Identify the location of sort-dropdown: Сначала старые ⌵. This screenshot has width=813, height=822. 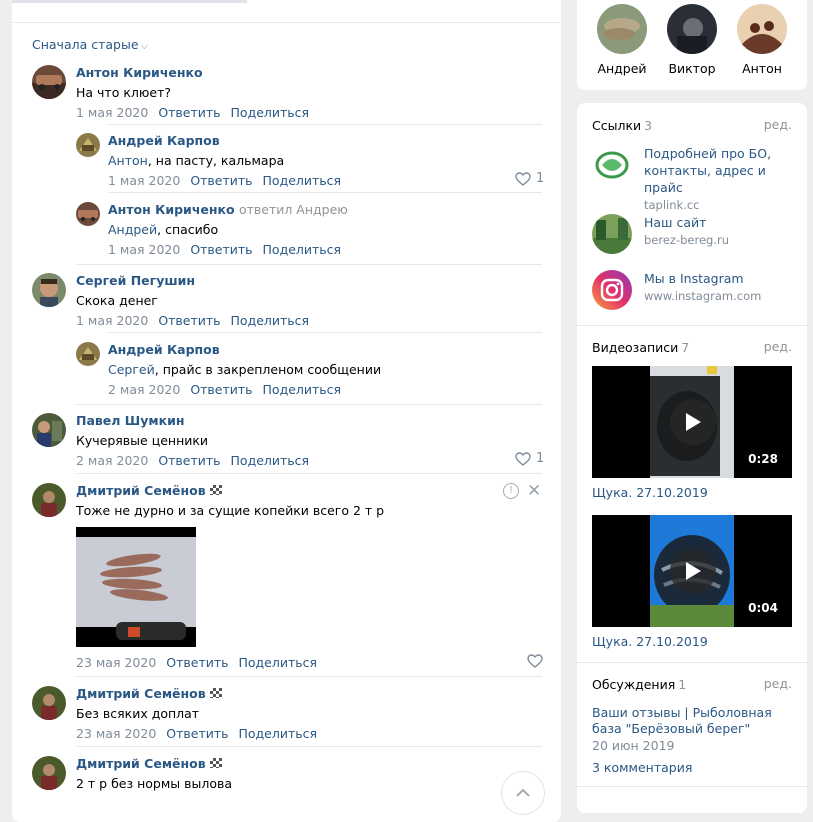
(90, 44).